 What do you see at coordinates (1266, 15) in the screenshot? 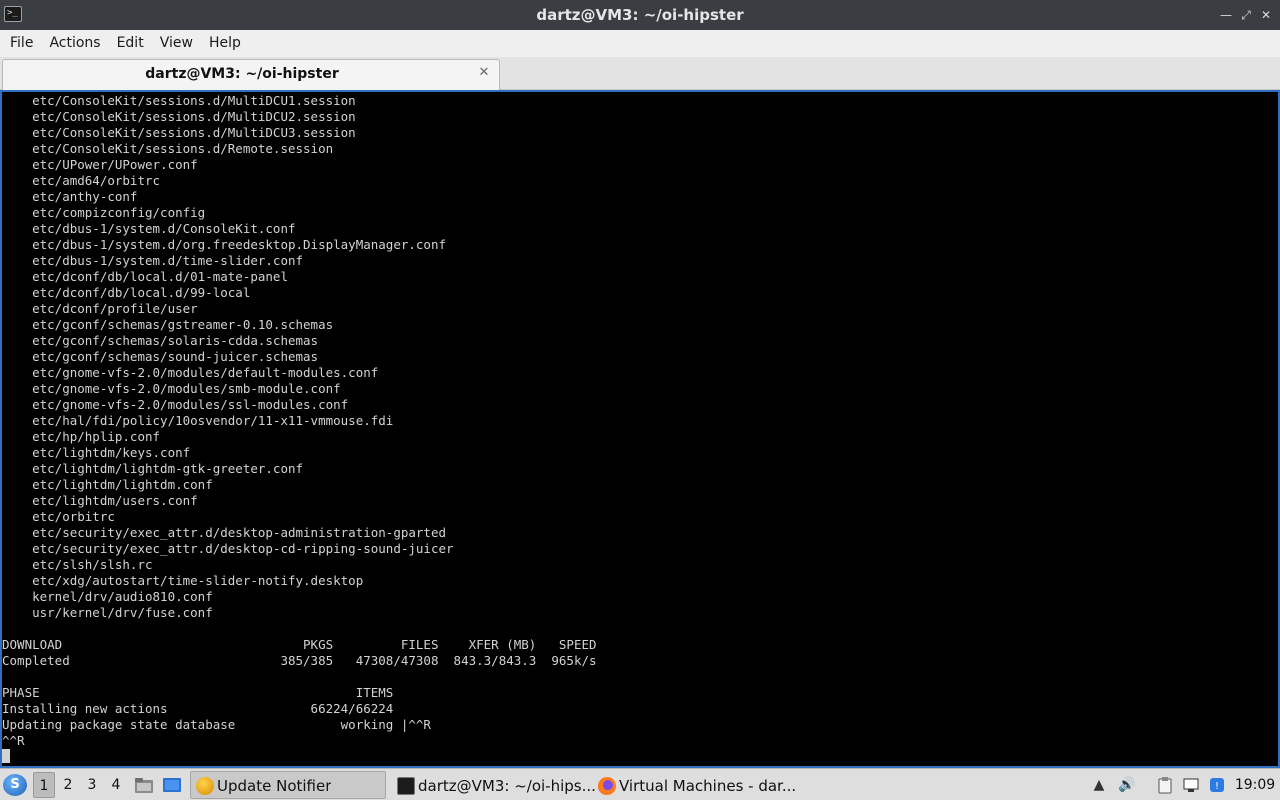
I see `close-button: ✕` at bounding box center [1266, 15].